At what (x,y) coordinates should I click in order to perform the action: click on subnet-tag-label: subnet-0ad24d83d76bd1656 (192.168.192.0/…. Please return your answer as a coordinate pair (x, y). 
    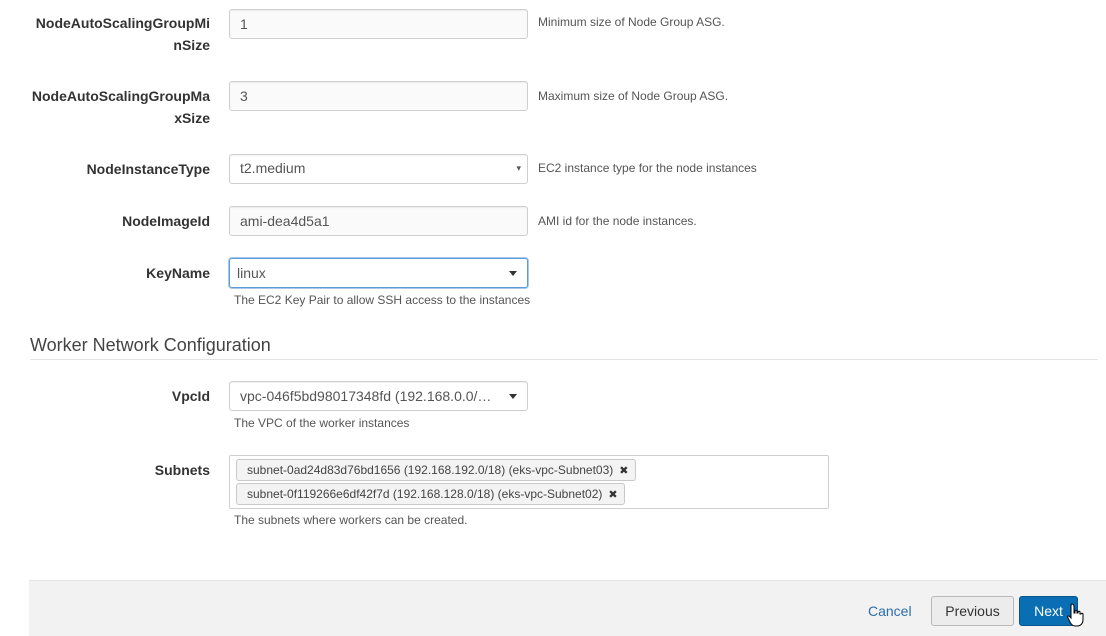
    Looking at the image, I should click on (430, 470).